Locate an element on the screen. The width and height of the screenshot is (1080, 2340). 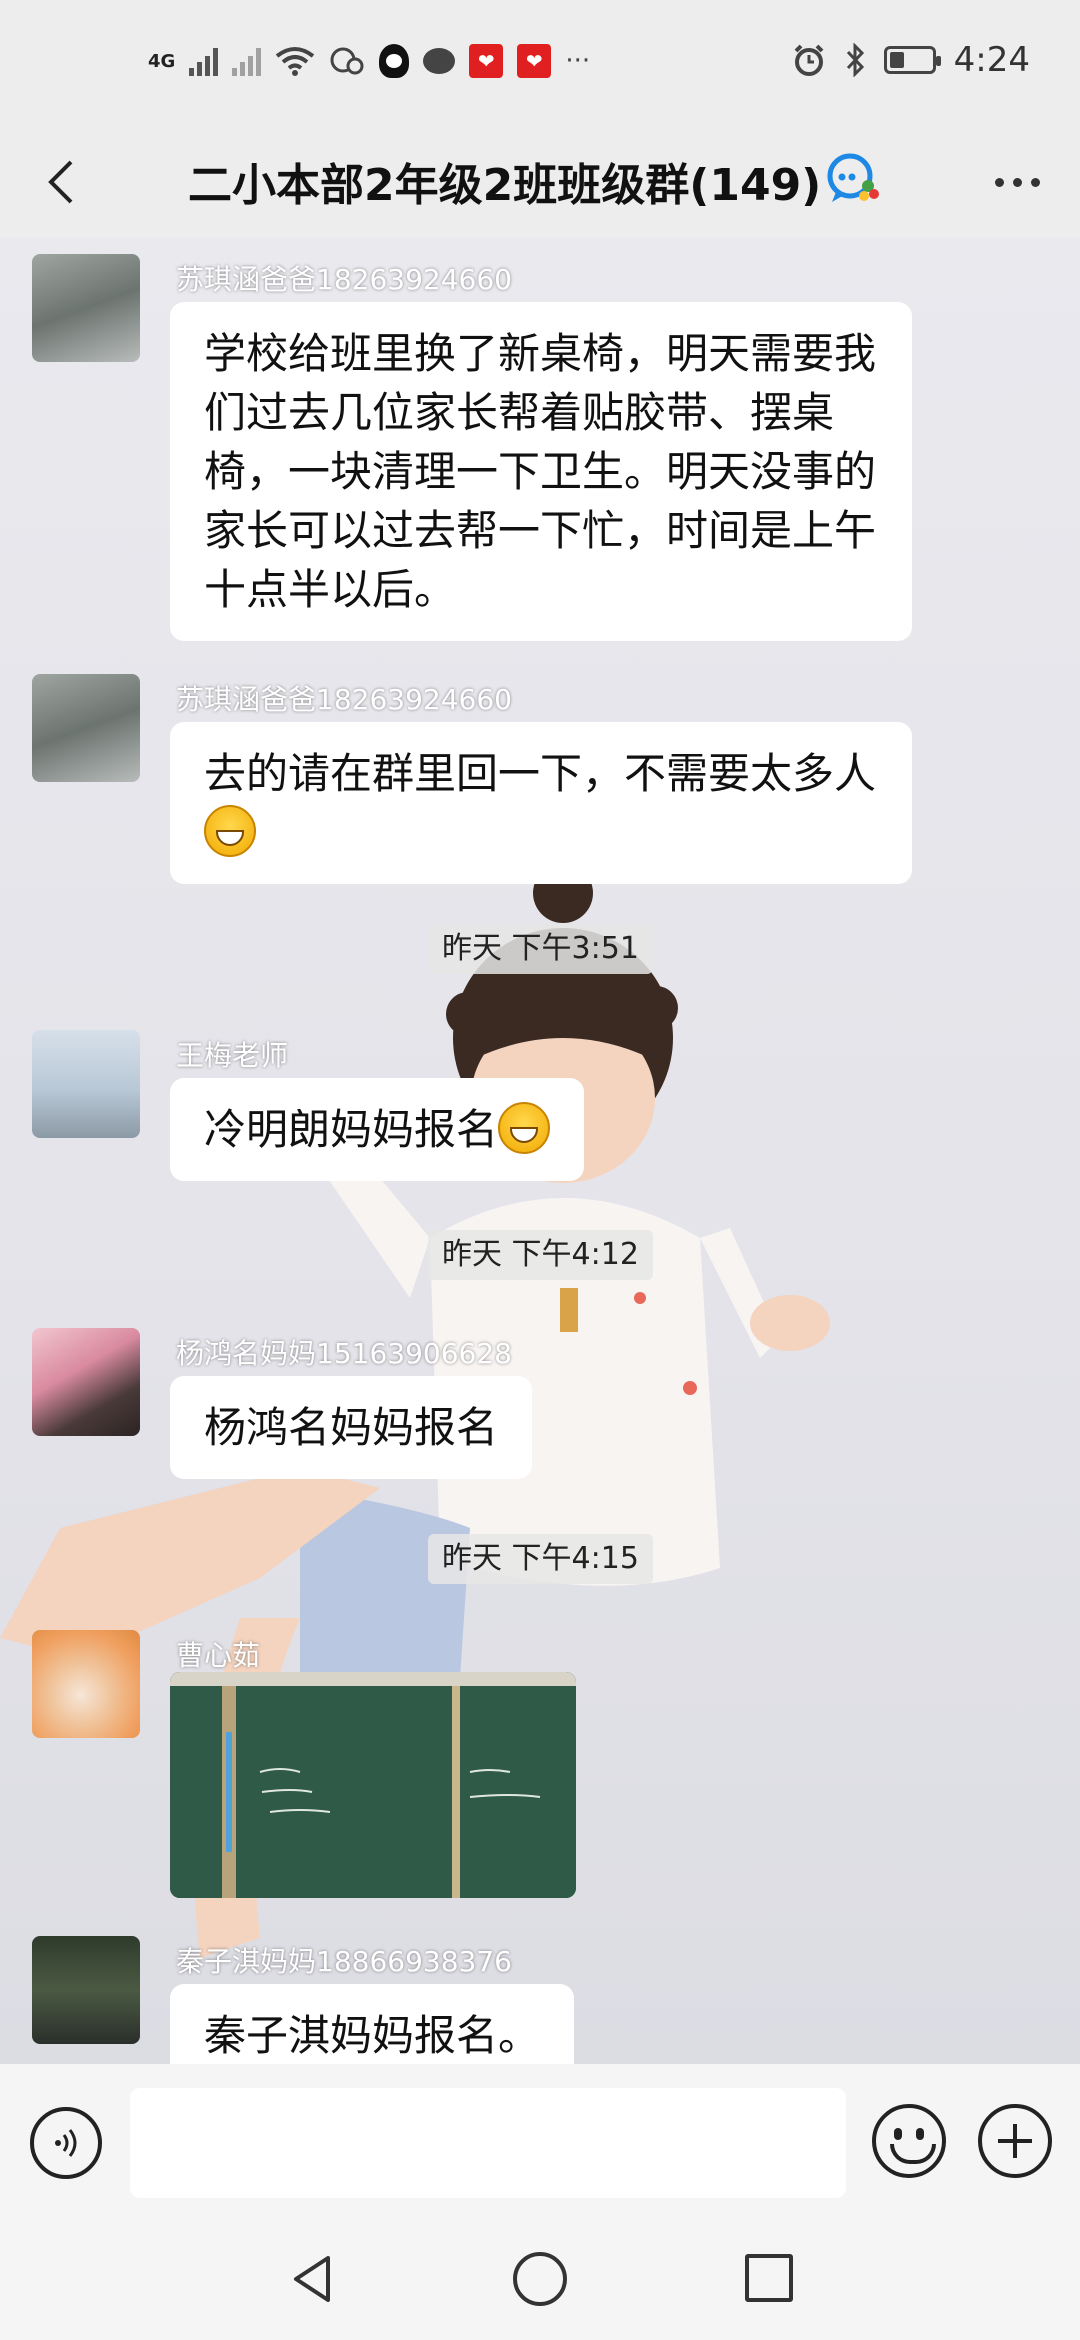
sender-name: 杨鸿名妈妈15163906628 is located at coordinates (344, 1353).